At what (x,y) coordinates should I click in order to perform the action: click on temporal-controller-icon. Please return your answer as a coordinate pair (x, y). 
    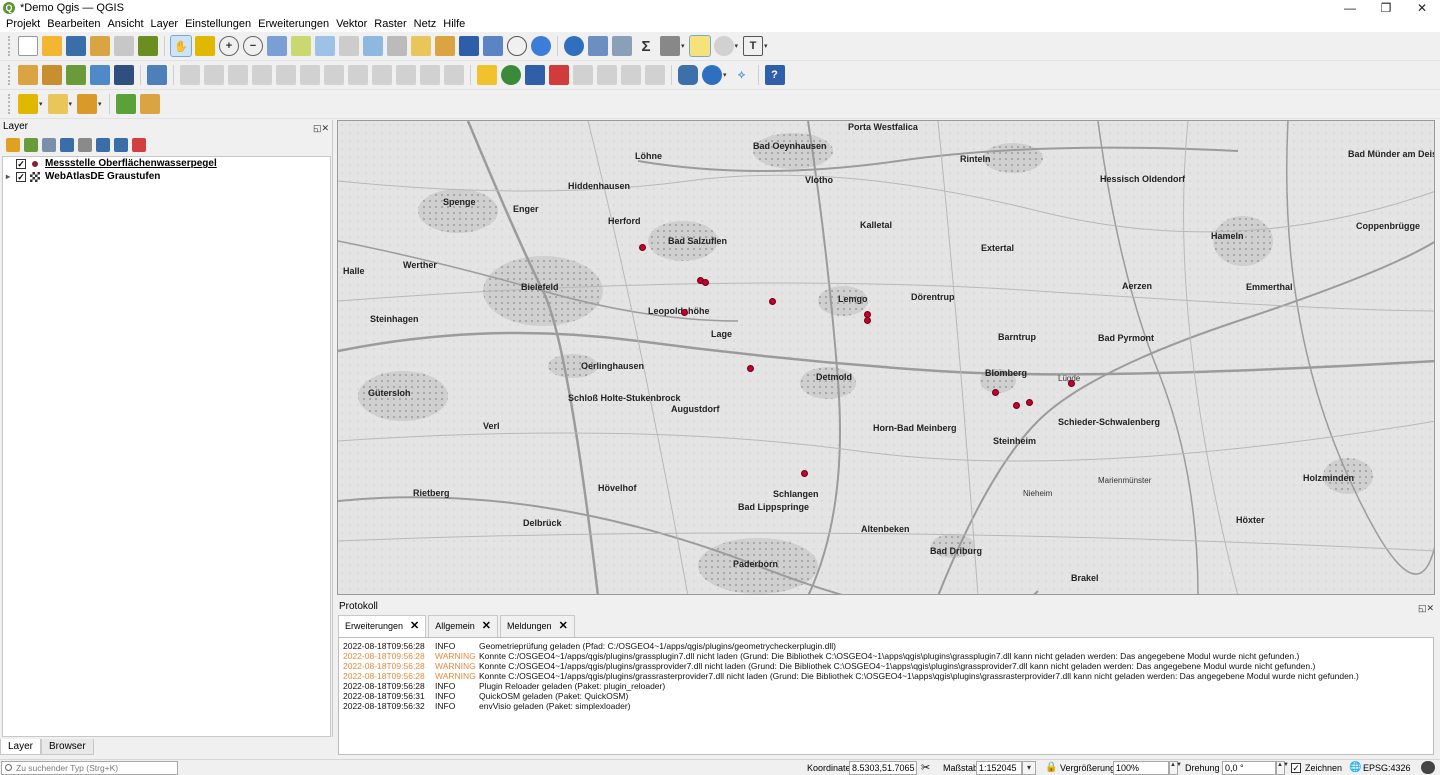
    Looking at the image, I should click on (517, 46).